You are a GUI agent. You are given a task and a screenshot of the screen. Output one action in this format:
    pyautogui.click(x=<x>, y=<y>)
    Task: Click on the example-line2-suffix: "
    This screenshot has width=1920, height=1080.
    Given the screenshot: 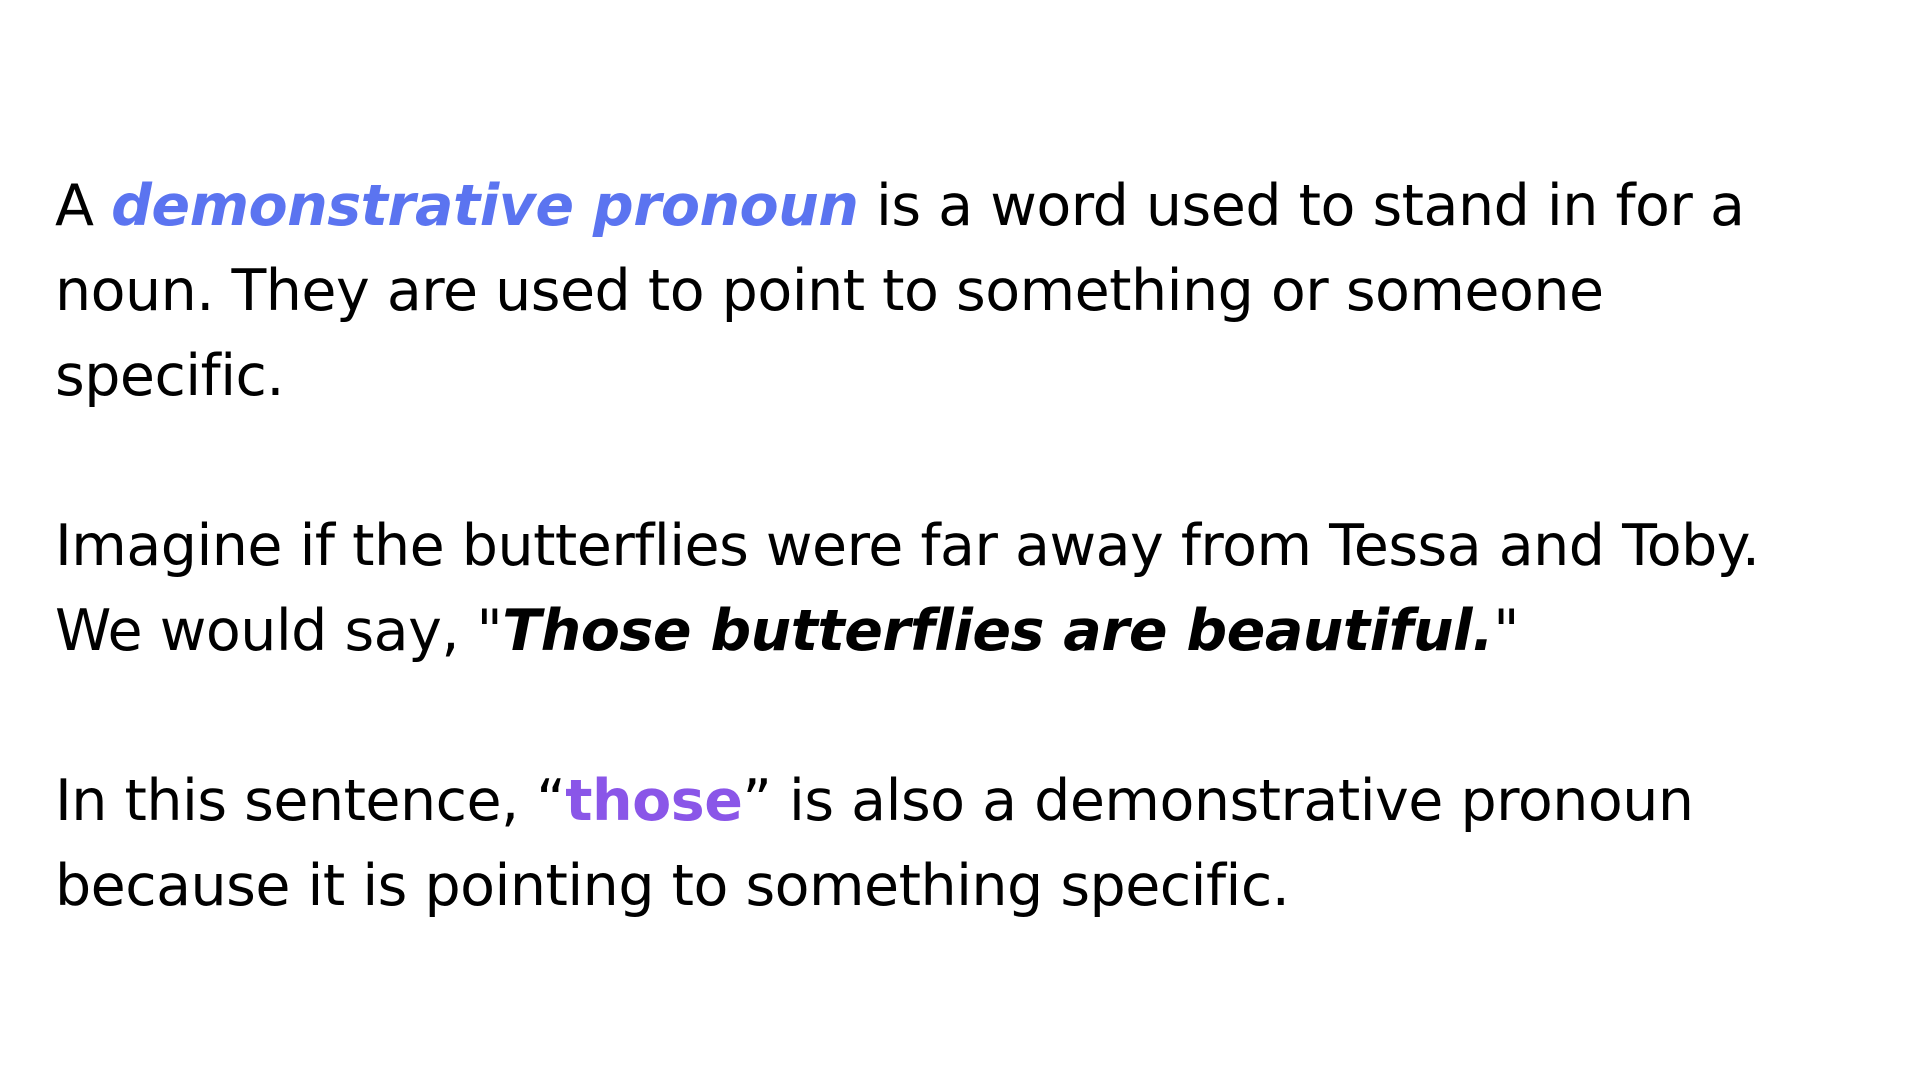 What is the action you would take?
    pyautogui.click(x=1506, y=631)
    